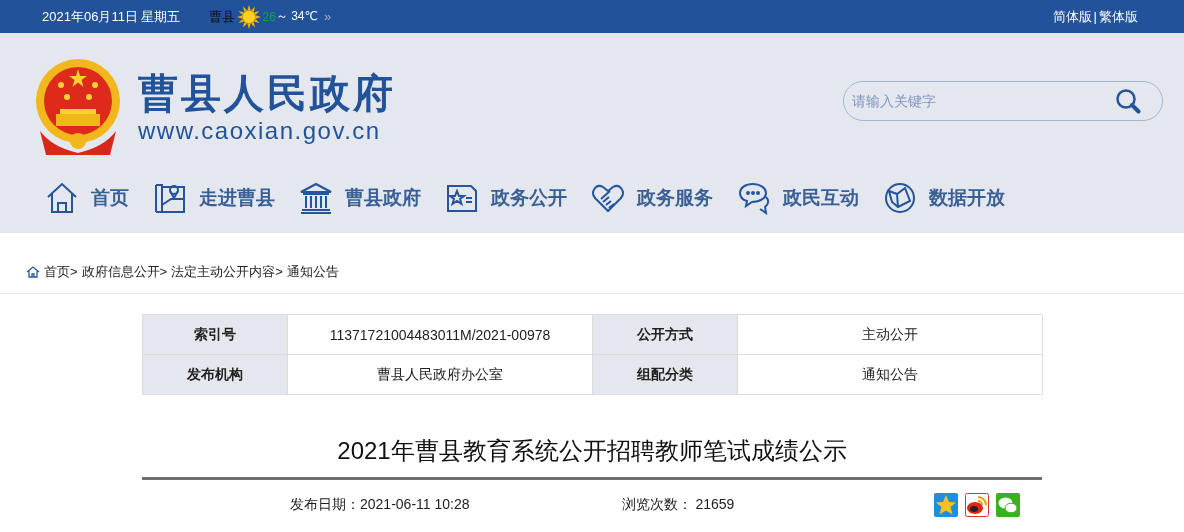 The width and height of the screenshot is (1184, 532). Describe the element at coordinates (890, 335) in the screenshot. I see `table-cell: 主动公开` at that location.